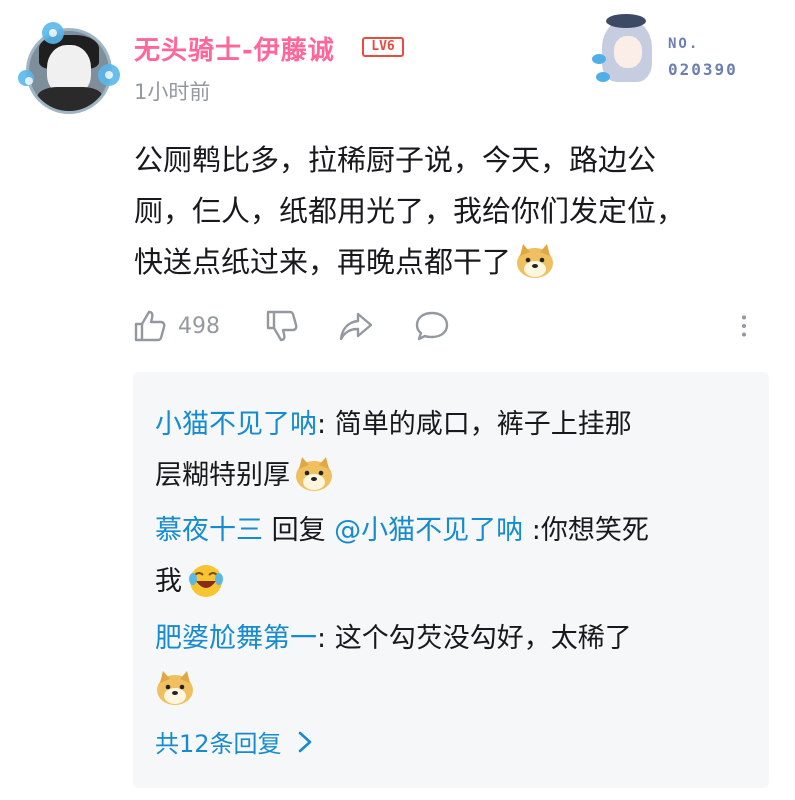  I want to click on comment-line: 公厕鹎比多，拉稀厨子说，今天，路边公, so click(395, 160).